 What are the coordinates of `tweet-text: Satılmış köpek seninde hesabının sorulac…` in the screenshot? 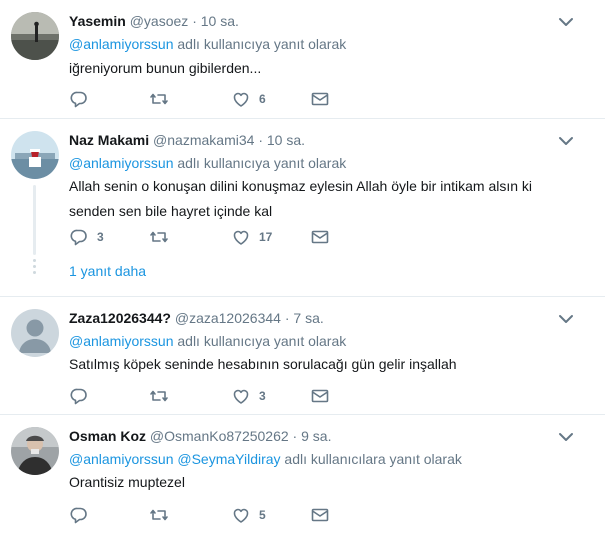 It's located at (263, 364).